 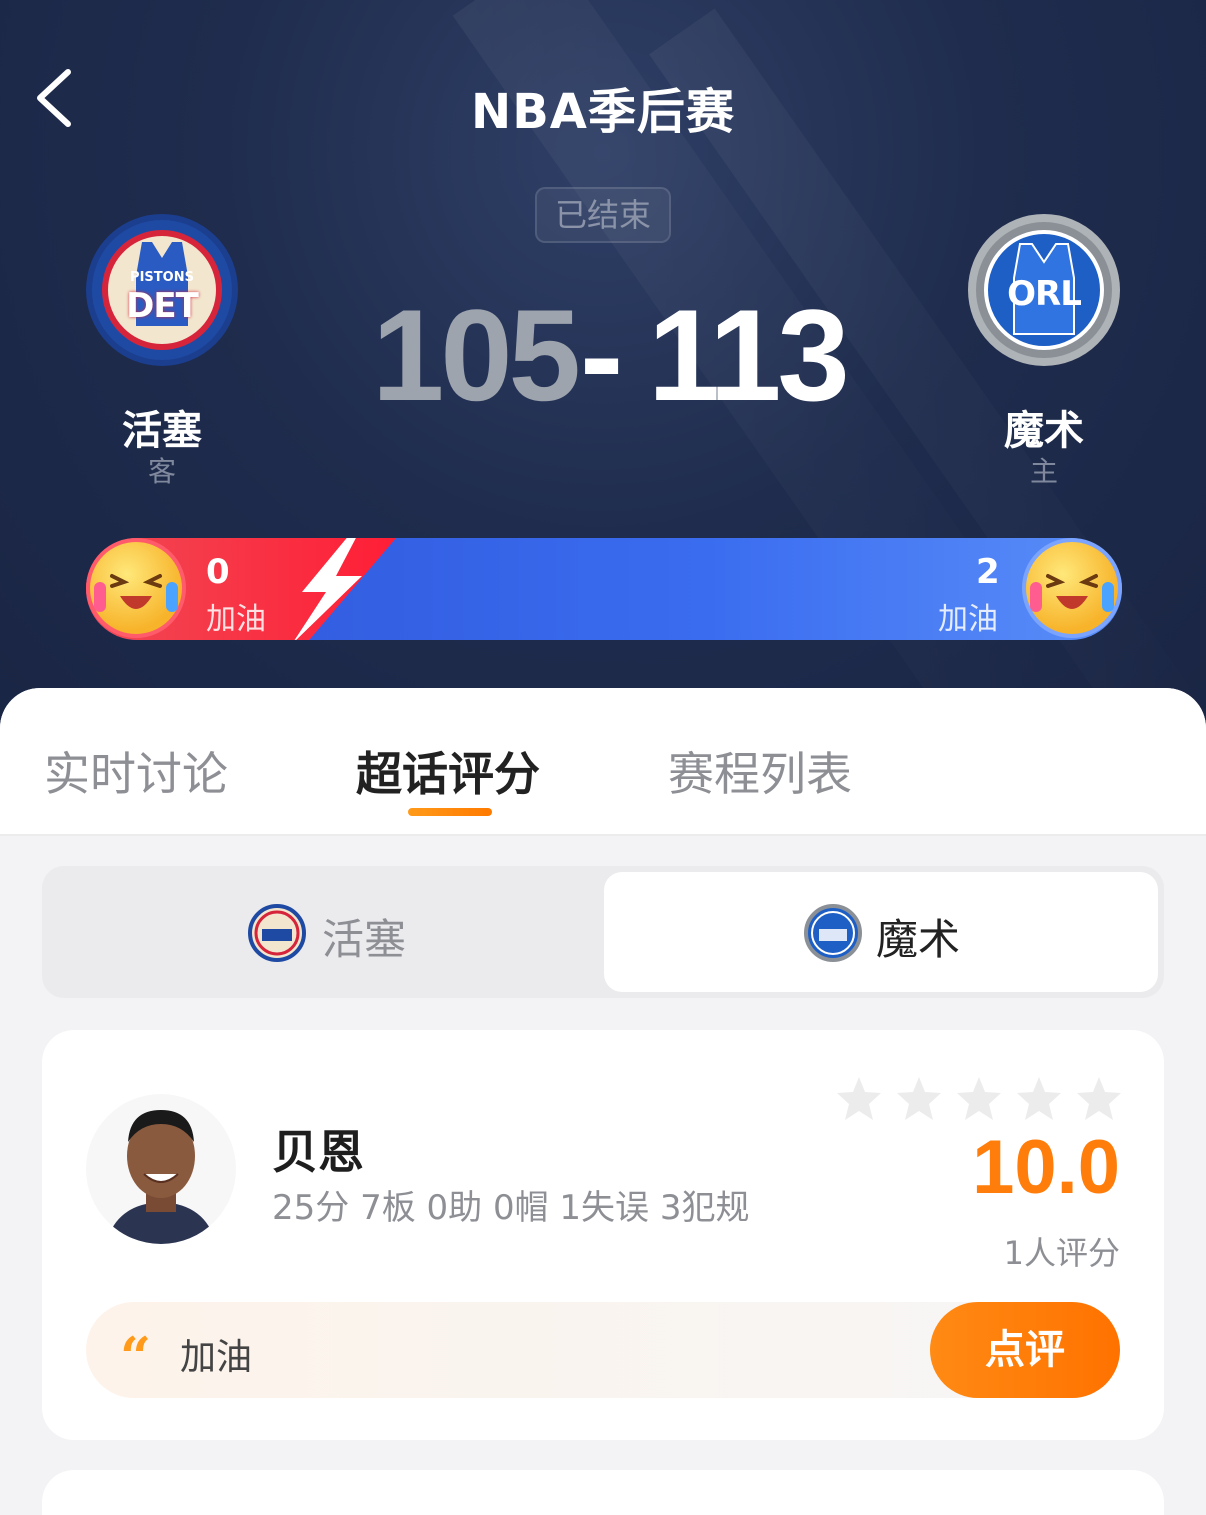 I want to click on away-score: 105, so click(x=476, y=355).